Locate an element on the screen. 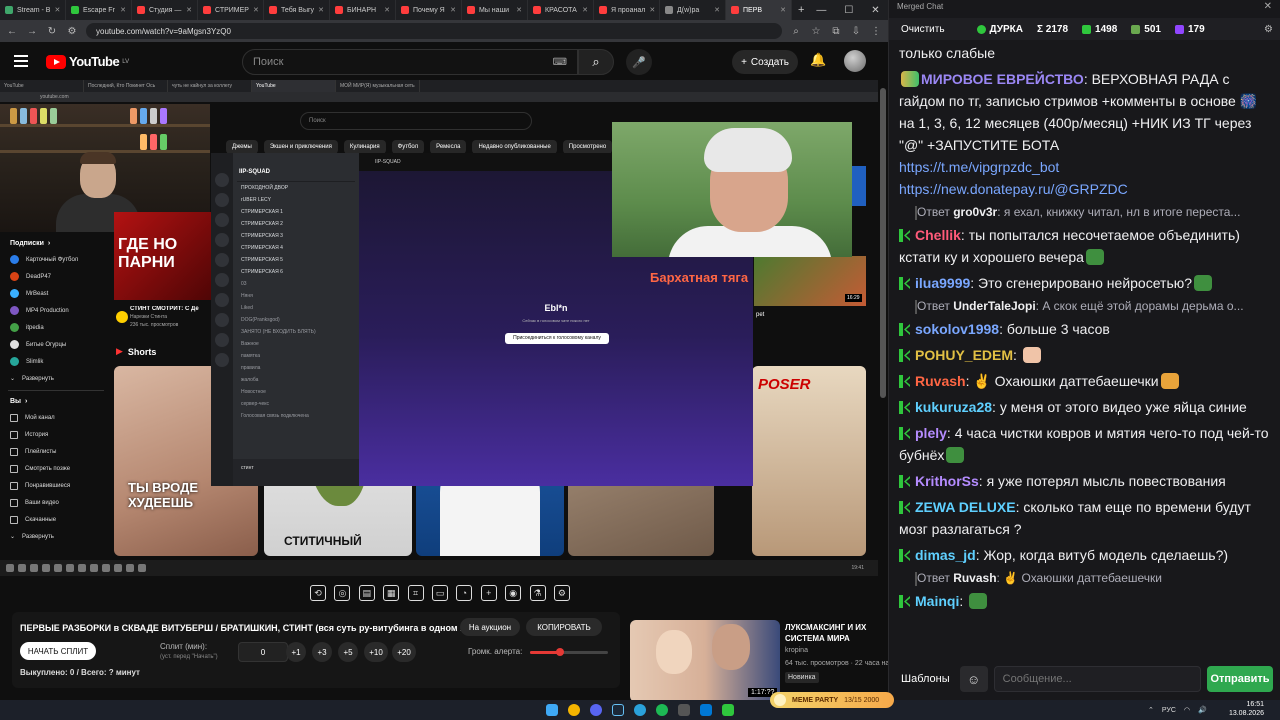 The height and width of the screenshot is (720, 1280). start-icon is located at coordinates (552, 710).